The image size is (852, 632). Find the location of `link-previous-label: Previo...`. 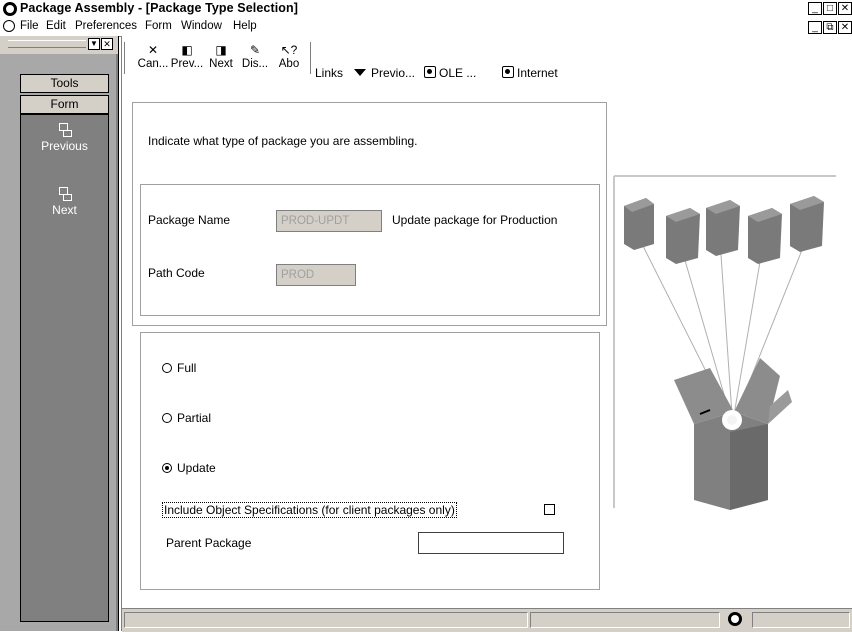

link-previous-label: Previo... is located at coordinates (393, 73).